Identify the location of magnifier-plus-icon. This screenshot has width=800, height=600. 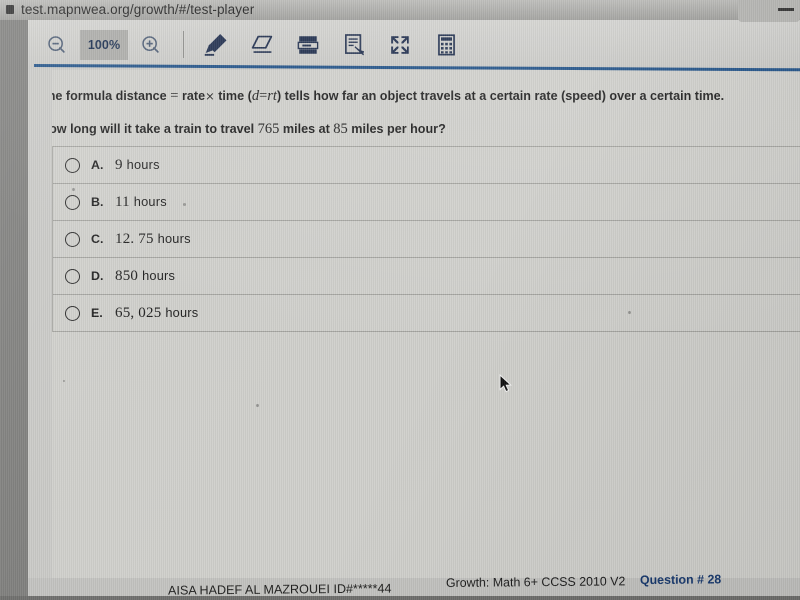
(151, 45).